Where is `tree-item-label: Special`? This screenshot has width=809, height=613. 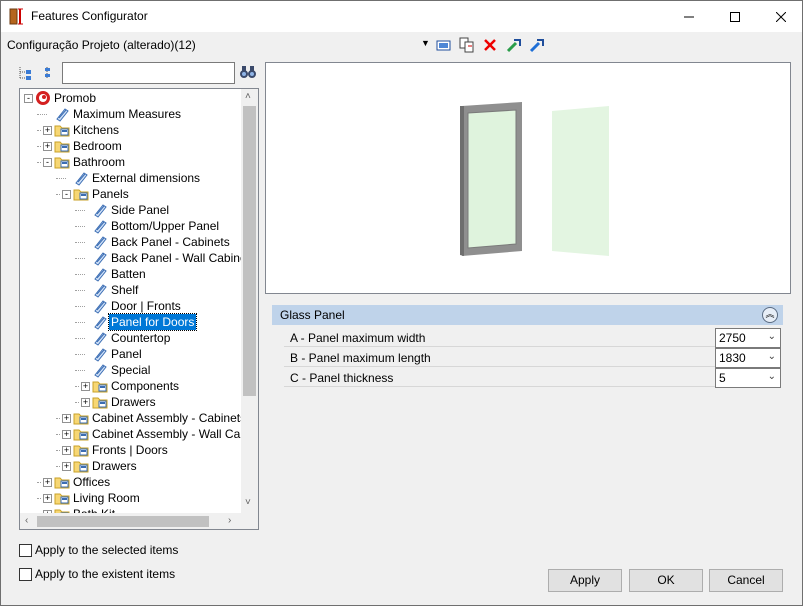
tree-item-label: Special is located at coordinates (130, 370).